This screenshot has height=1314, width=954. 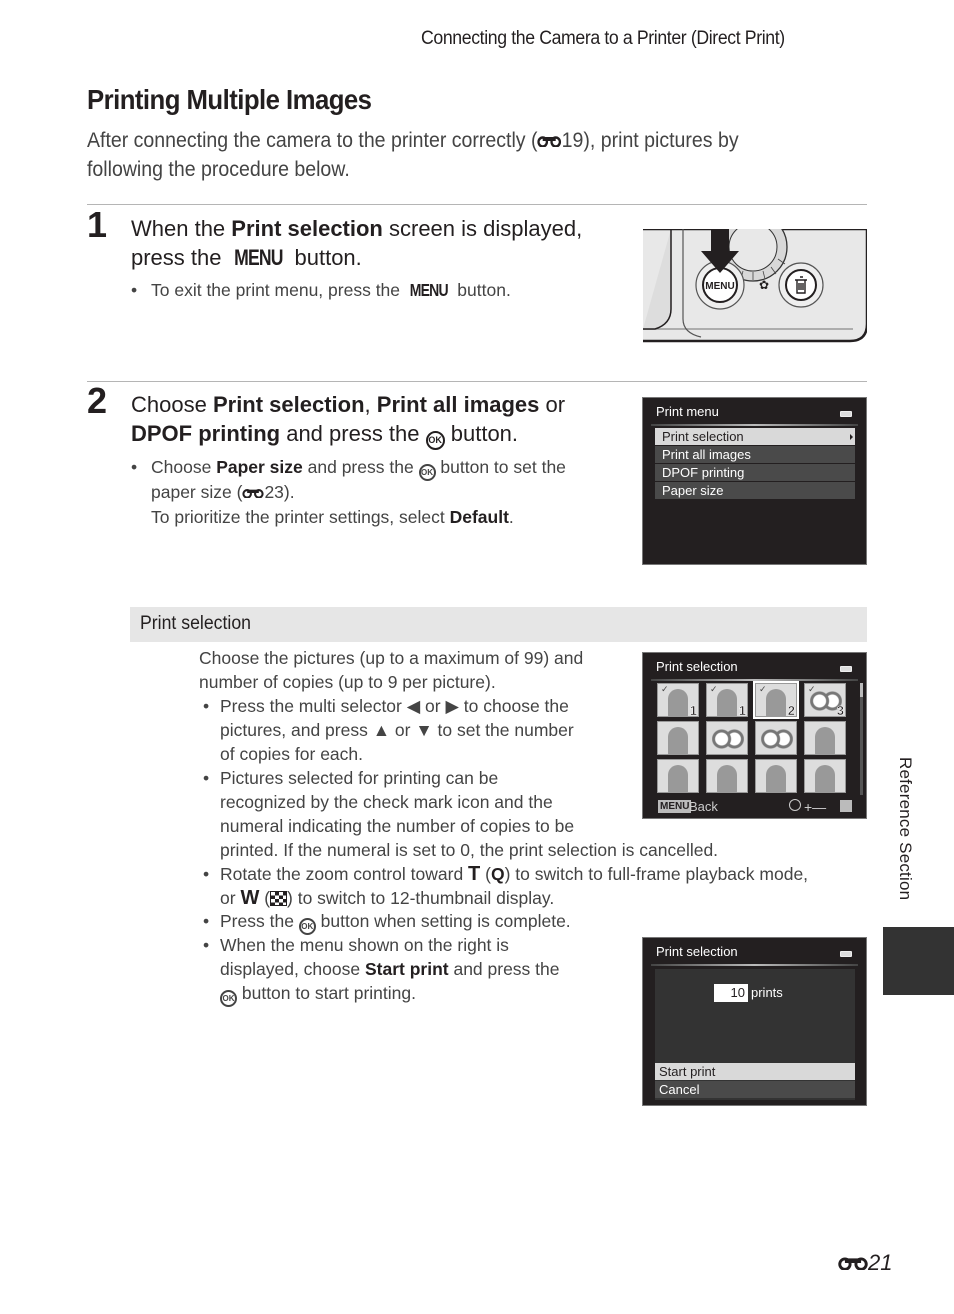 I want to click on scrollbar-thumb, so click(x=861, y=690).